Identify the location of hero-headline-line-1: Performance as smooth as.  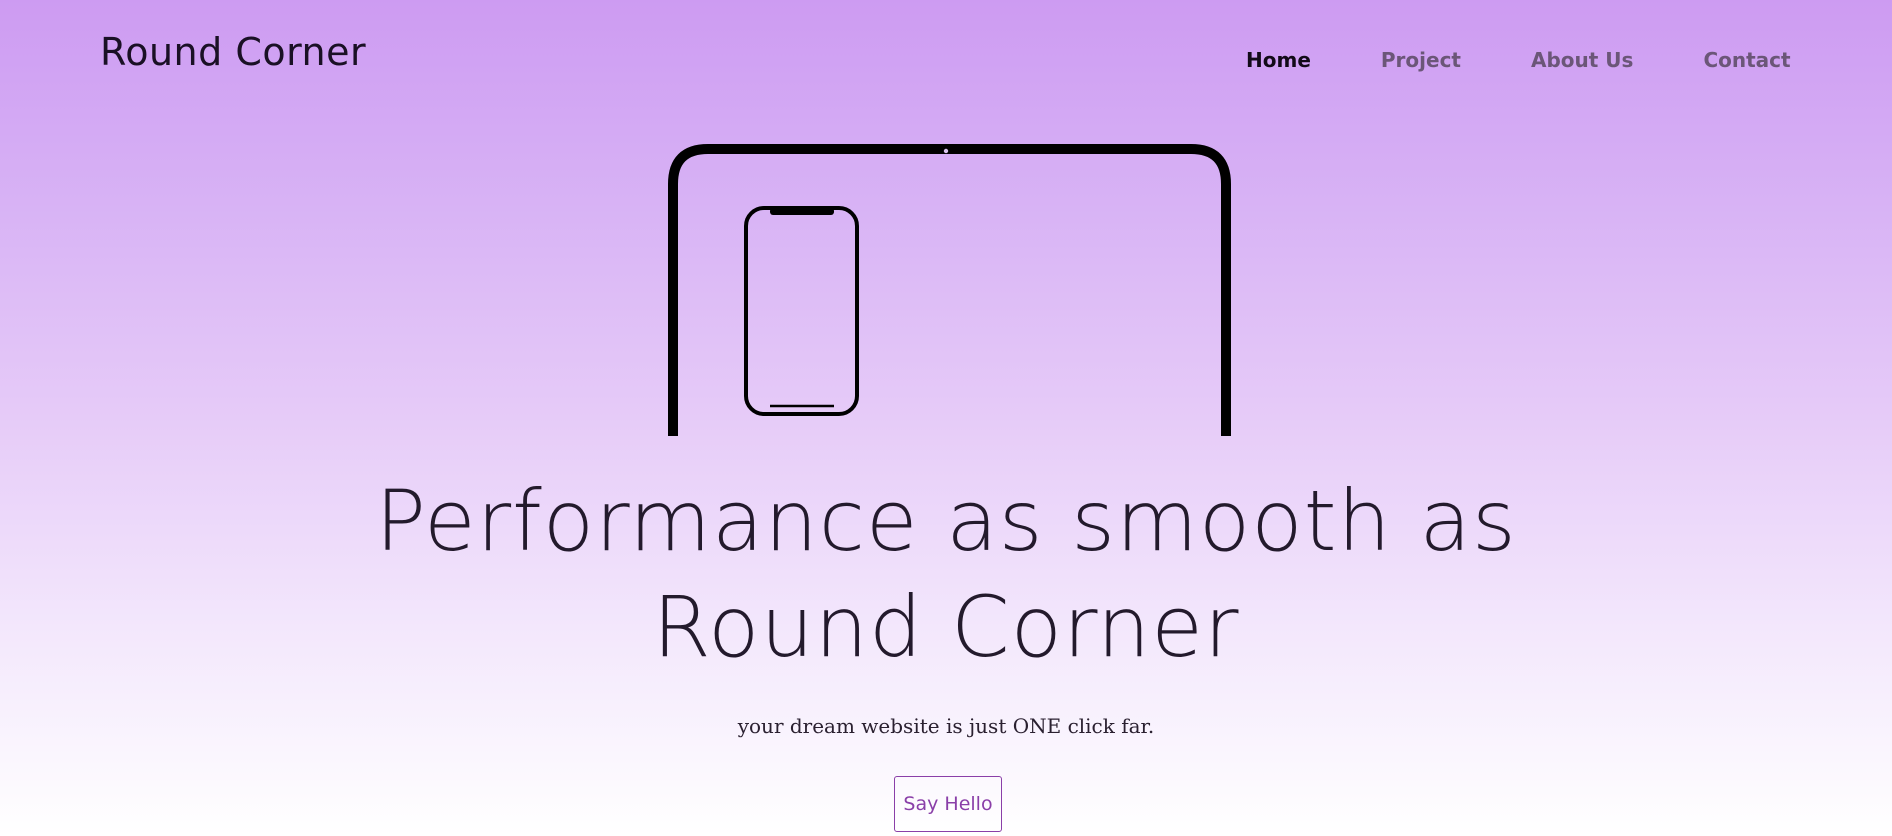
(946, 521).